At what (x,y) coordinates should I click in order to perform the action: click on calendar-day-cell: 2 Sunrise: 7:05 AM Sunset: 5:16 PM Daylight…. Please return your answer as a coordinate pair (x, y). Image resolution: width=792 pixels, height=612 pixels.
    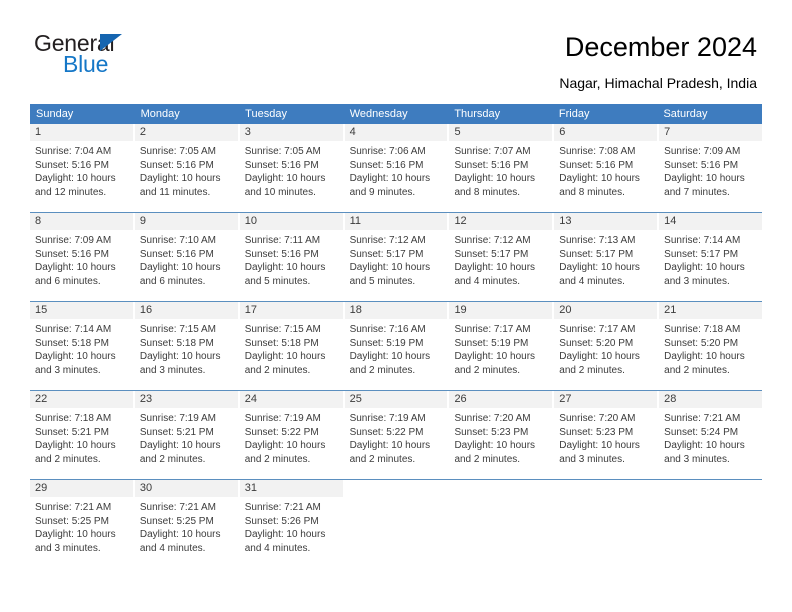
    Looking at the image, I should click on (187, 168).